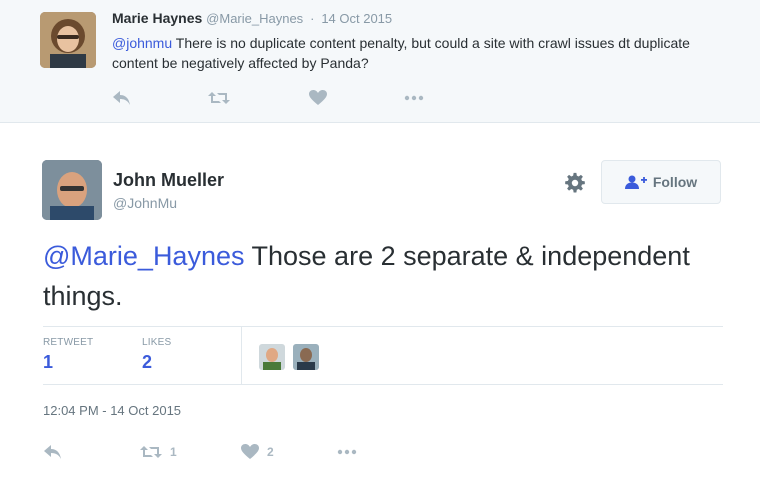 Image resolution: width=760 pixels, height=494 pixels. I want to click on tweet-timestamp: 12:04 PM - 14 Oct 2015, so click(112, 410).